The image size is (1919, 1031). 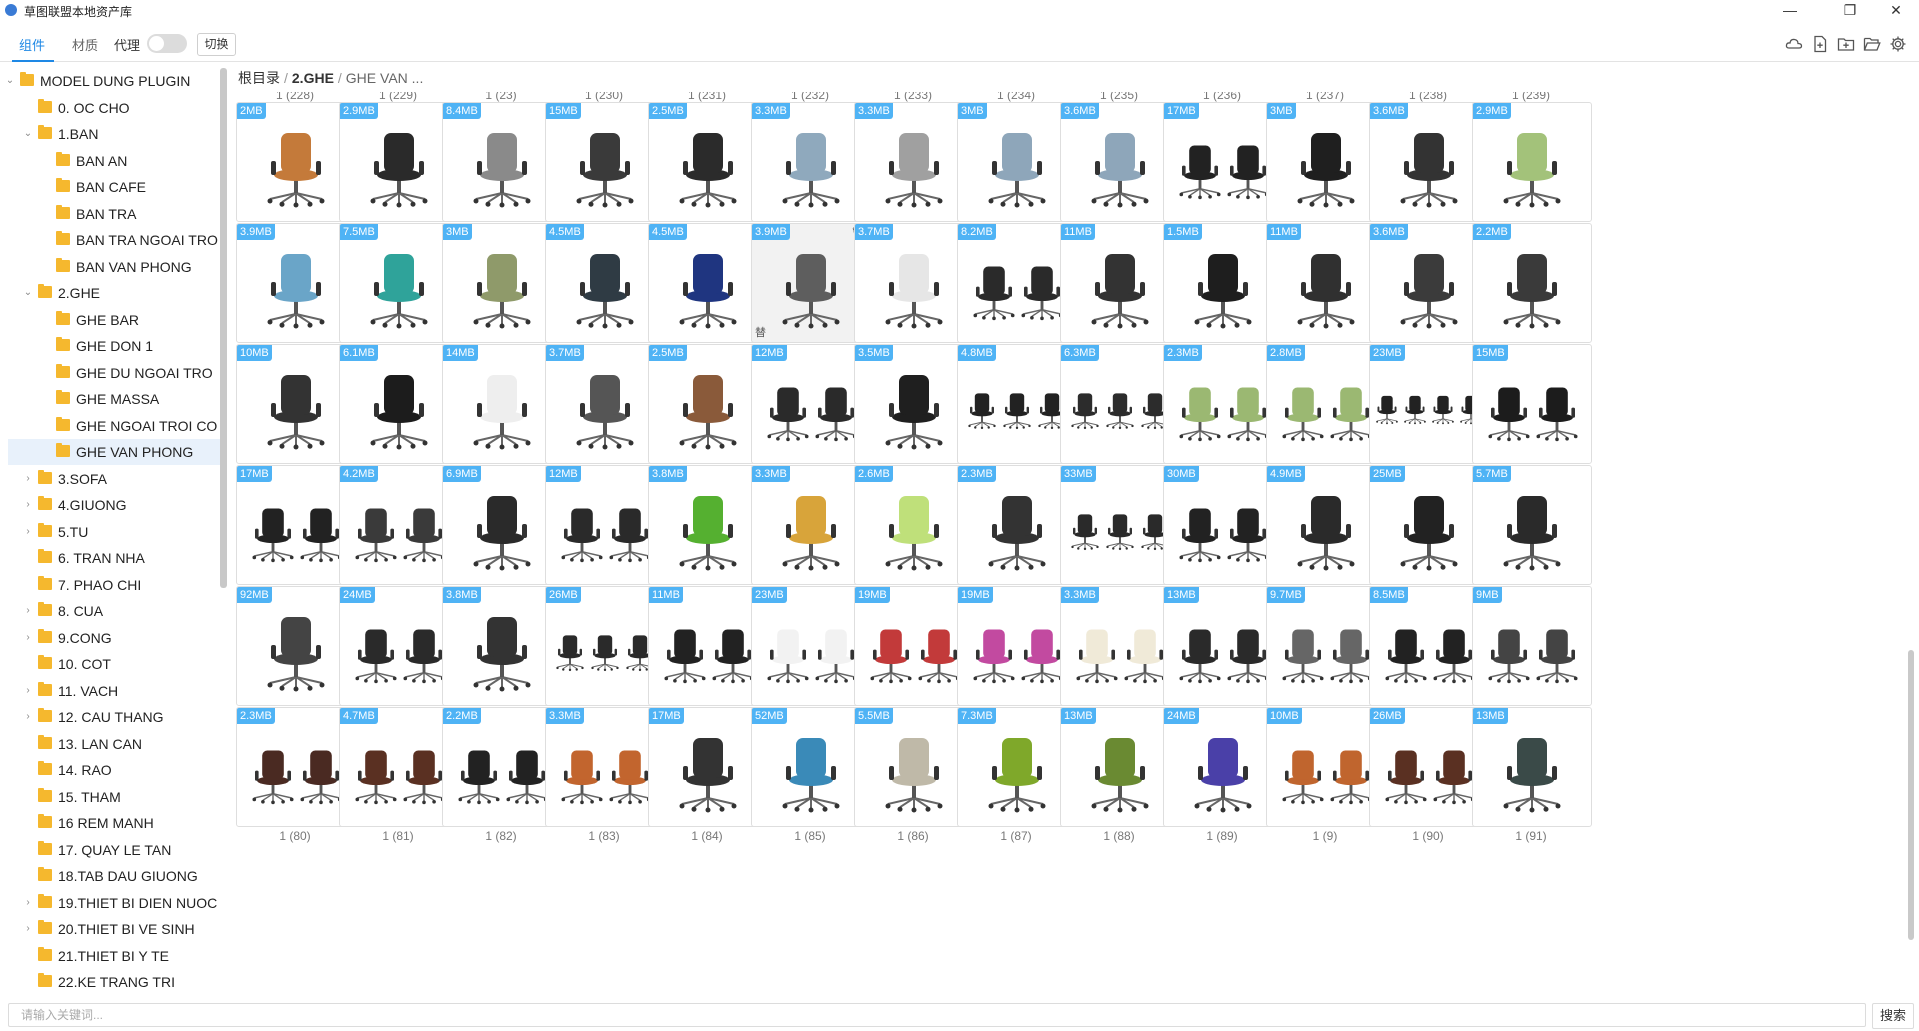 What do you see at coordinates (1326, 404) in the screenshot?
I see `asset-card: 2.8MB` at bounding box center [1326, 404].